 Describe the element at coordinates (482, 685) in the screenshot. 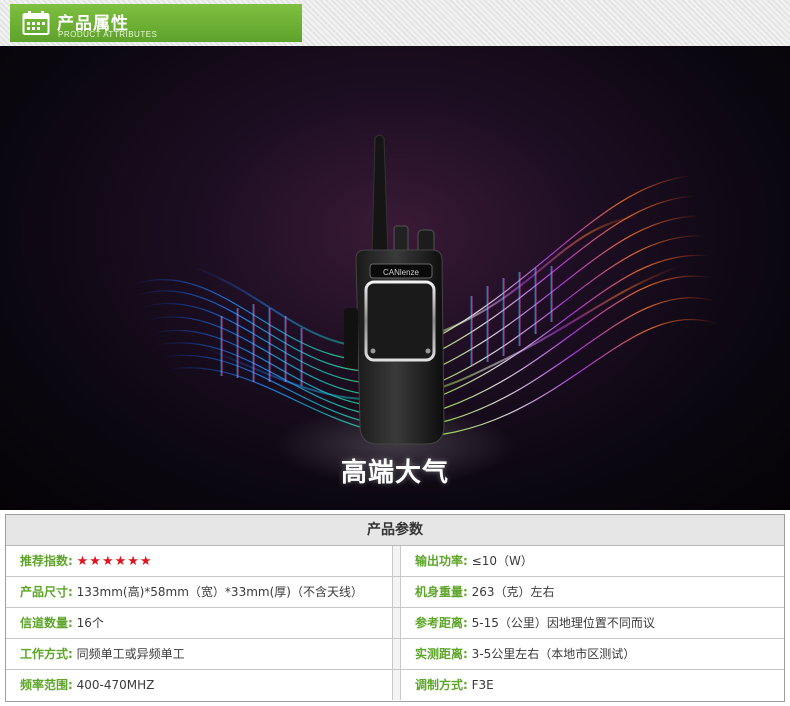

I see `spec-value: F3E` at that location.